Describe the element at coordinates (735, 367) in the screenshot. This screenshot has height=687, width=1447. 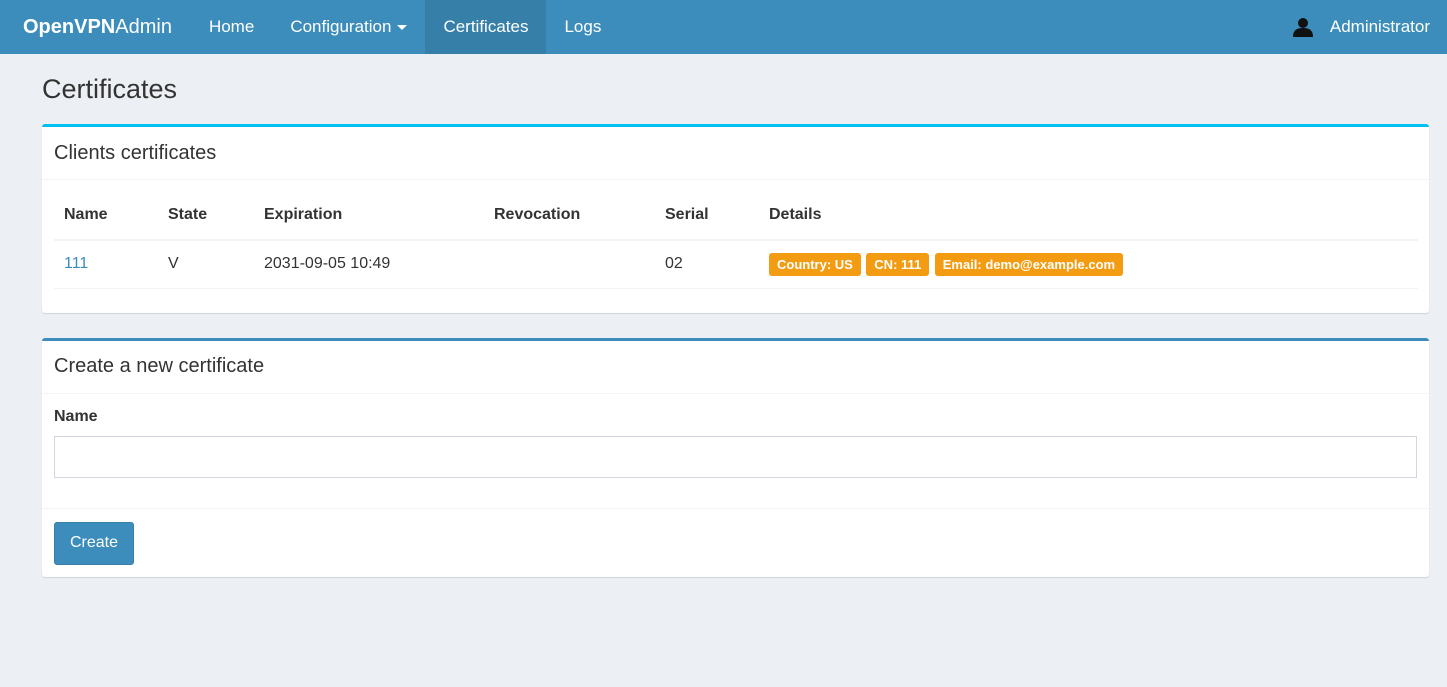
I see `create-box-title: Create a new certificate` at that location.